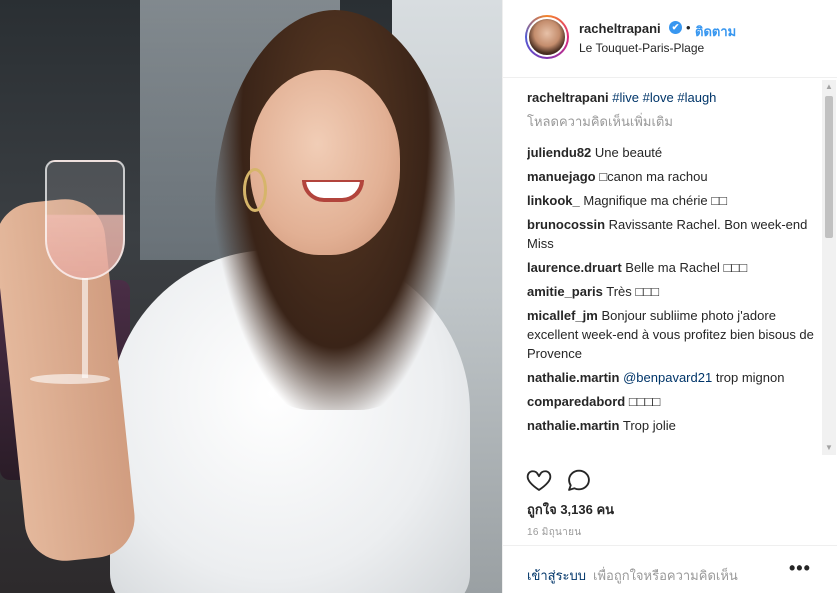 Image resolution: width=837 pixels, height=593 pixels. What do you see at coordinates (665, 575) in the screenshot?
I see `login-prompt-text: เพื่อถูกใจหรือความคิดเห็น` at bounding box center [665, 575].